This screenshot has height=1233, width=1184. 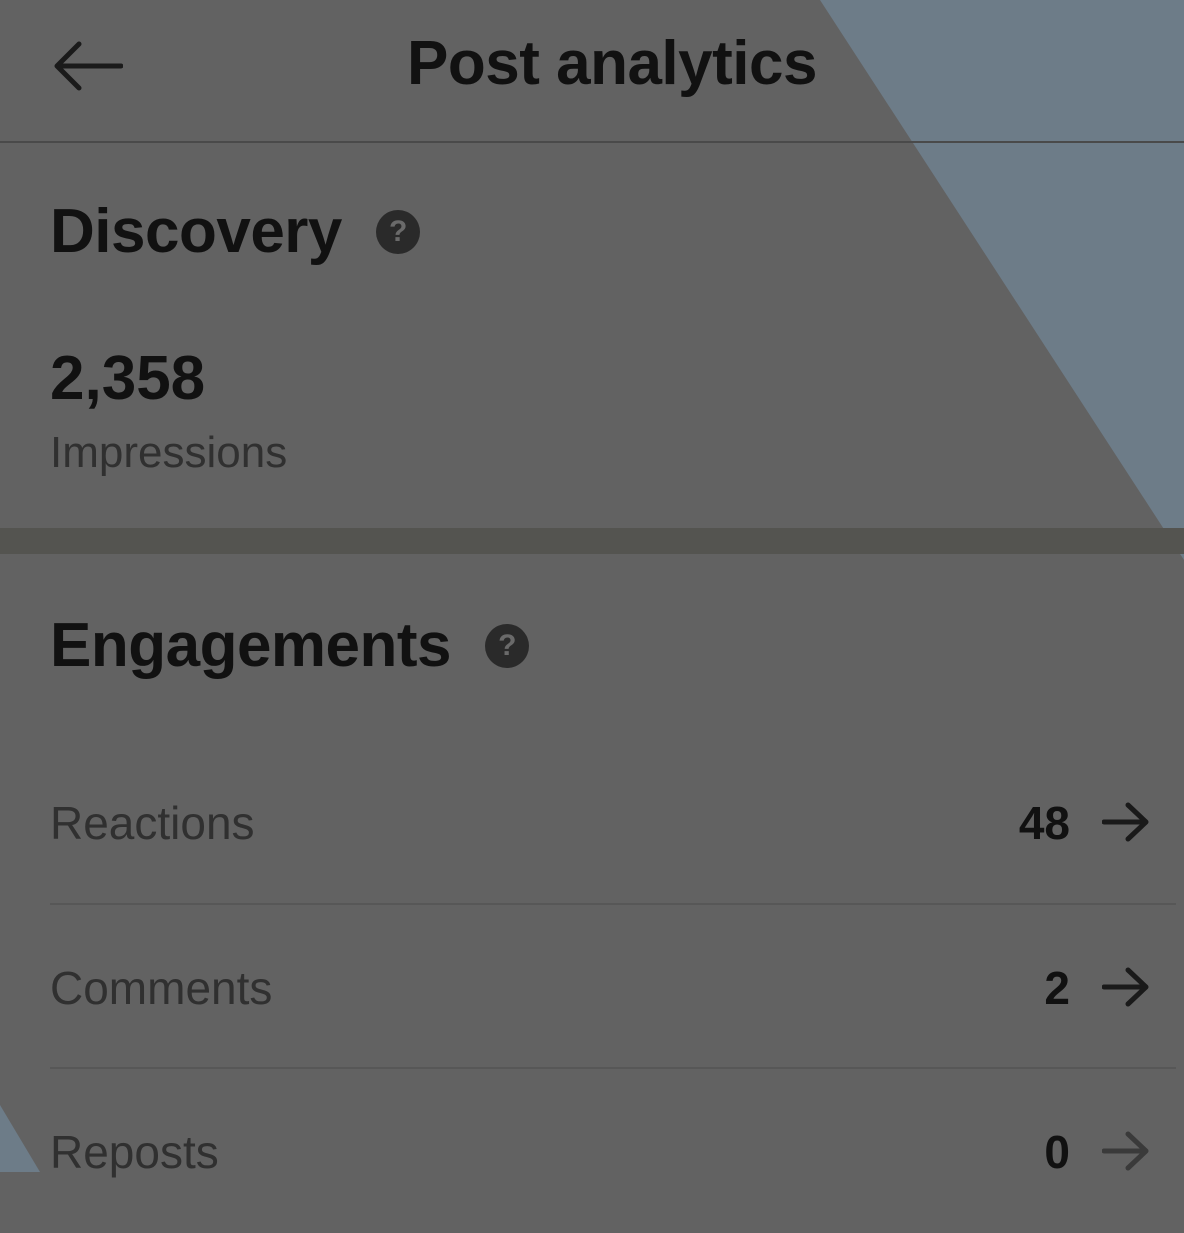 What do you see at coordinates (152, 823) in the screenshot?
I see `reactions-label: Reactions` at bounding box center [152, 823].